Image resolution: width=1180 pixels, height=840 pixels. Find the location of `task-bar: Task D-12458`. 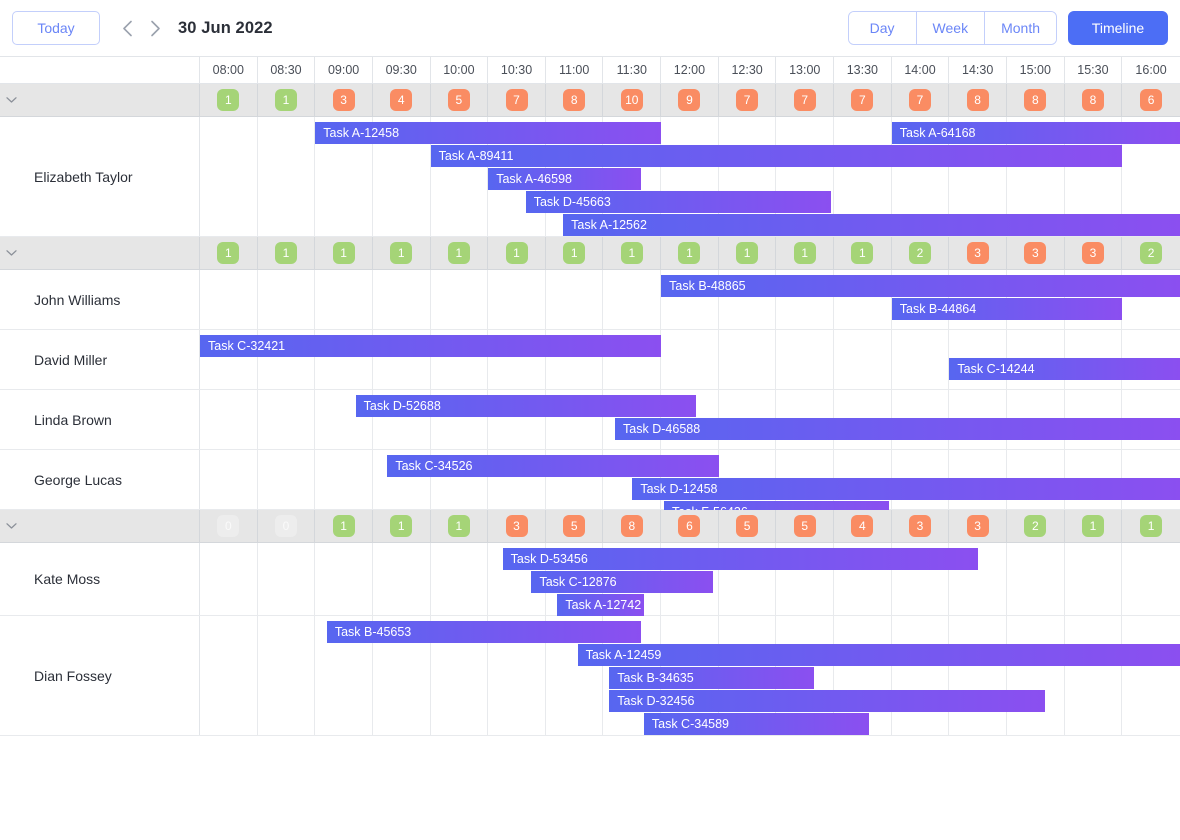

task-bar: Task D-12458 is located at coordinates (906, 489).